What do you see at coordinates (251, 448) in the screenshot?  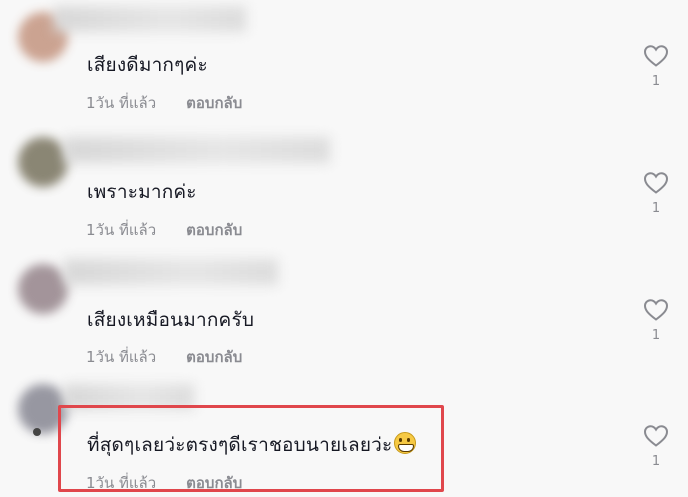 I see `highlight-box` at bounding box center [251, 448].